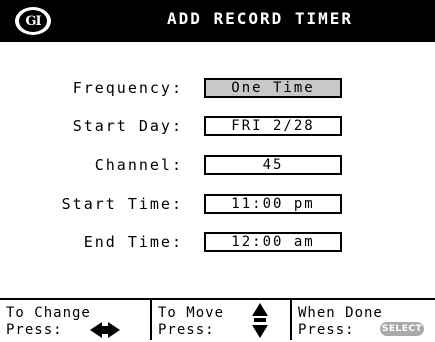 The width and height of the screenshot is (435, 342). Describe the element at coordinates (273, 242) in the screenshot. I see `end-time-field: 12:00 am` at that location.